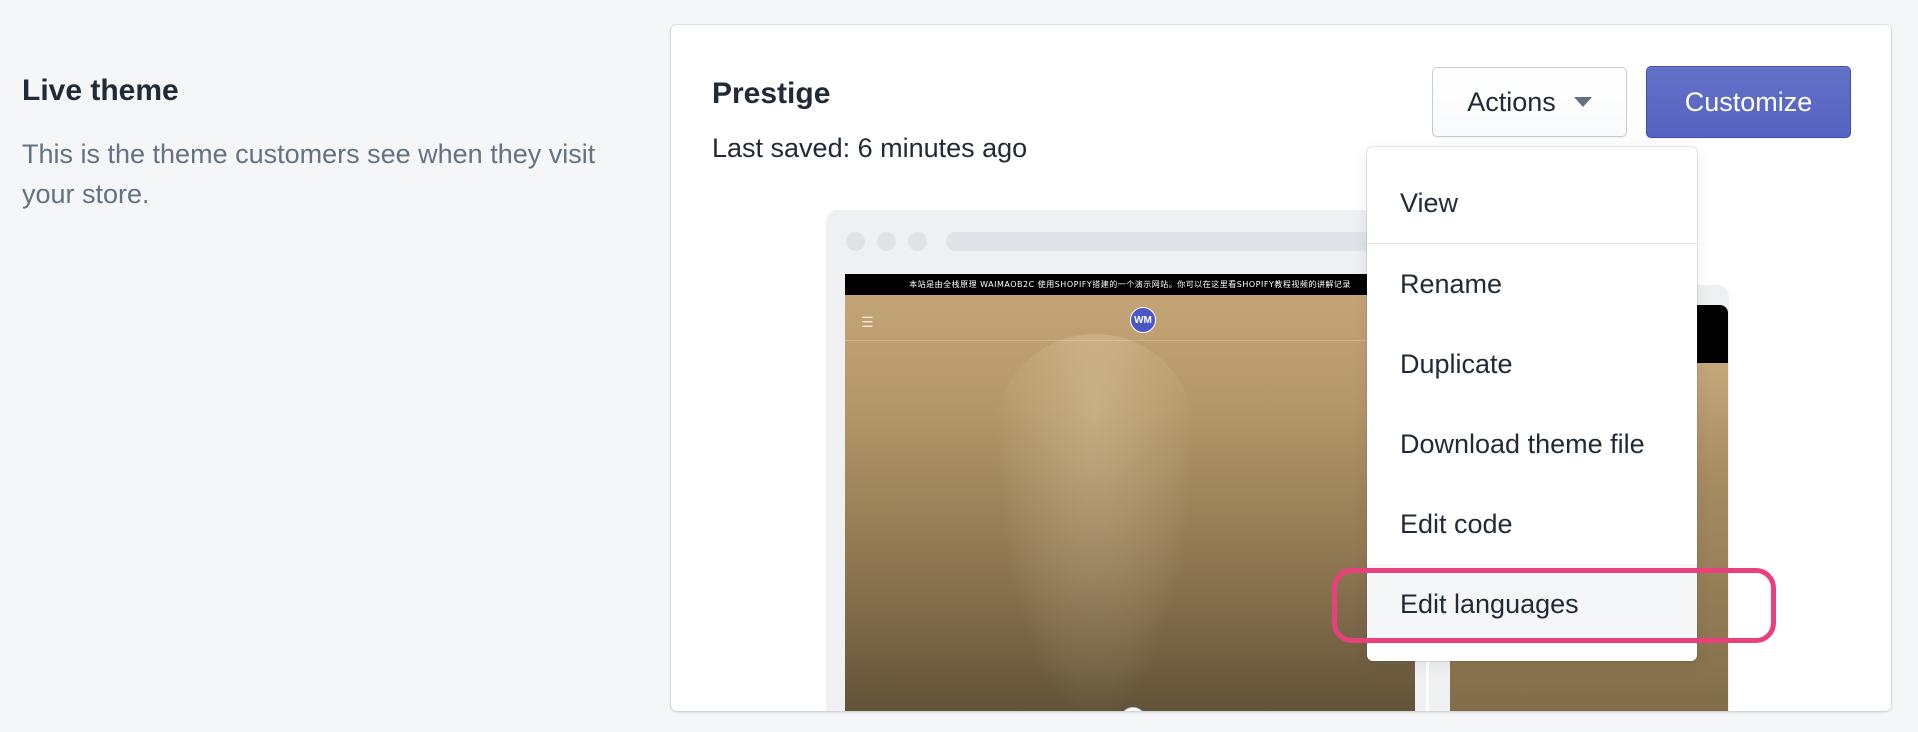 The image size is (1918, 732). Describe the element at coordinates (1532, 203) in the screenshot. I see `menu-item-view: View` at that location.